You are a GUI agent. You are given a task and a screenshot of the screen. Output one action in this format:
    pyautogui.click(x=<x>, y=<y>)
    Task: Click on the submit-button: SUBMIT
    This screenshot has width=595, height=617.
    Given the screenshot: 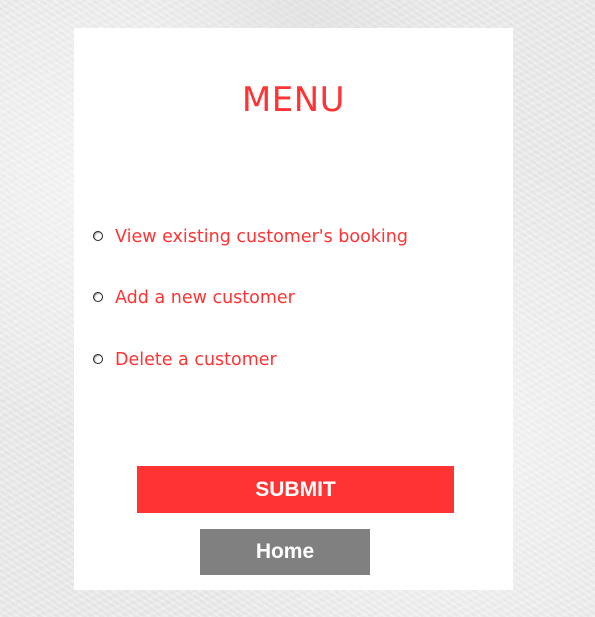 What is the action you would take?
    pyautogui.click(x=295, y=489)
    